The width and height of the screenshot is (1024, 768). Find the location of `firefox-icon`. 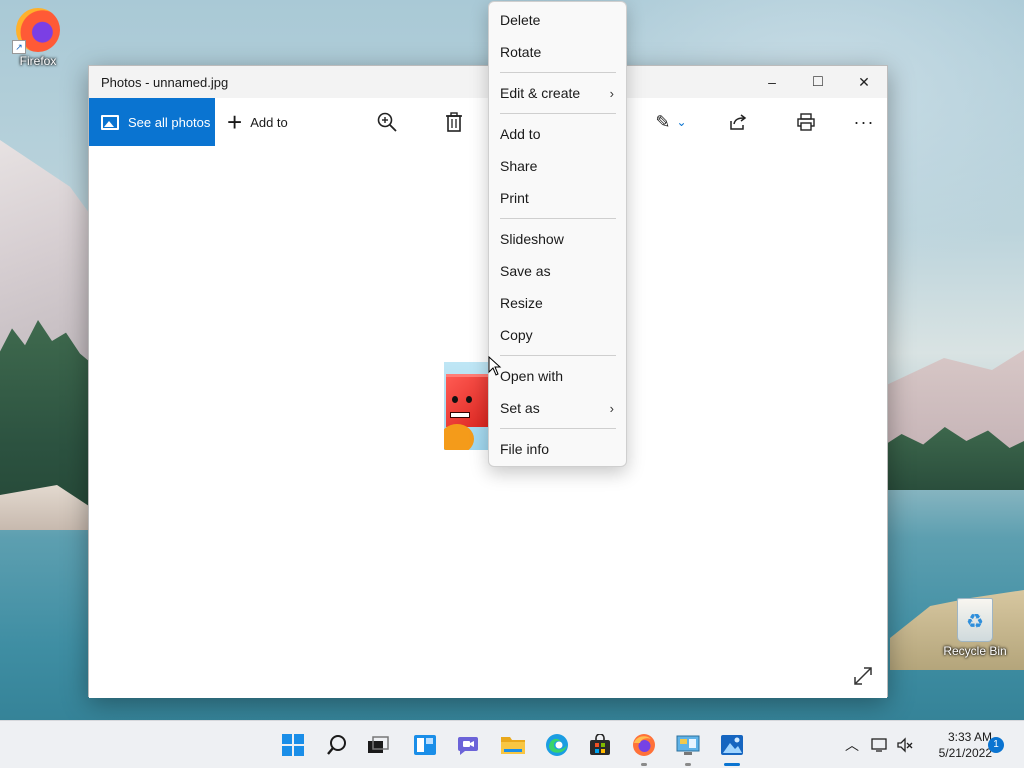

firefox-icon is located at coordinates (644, 745).